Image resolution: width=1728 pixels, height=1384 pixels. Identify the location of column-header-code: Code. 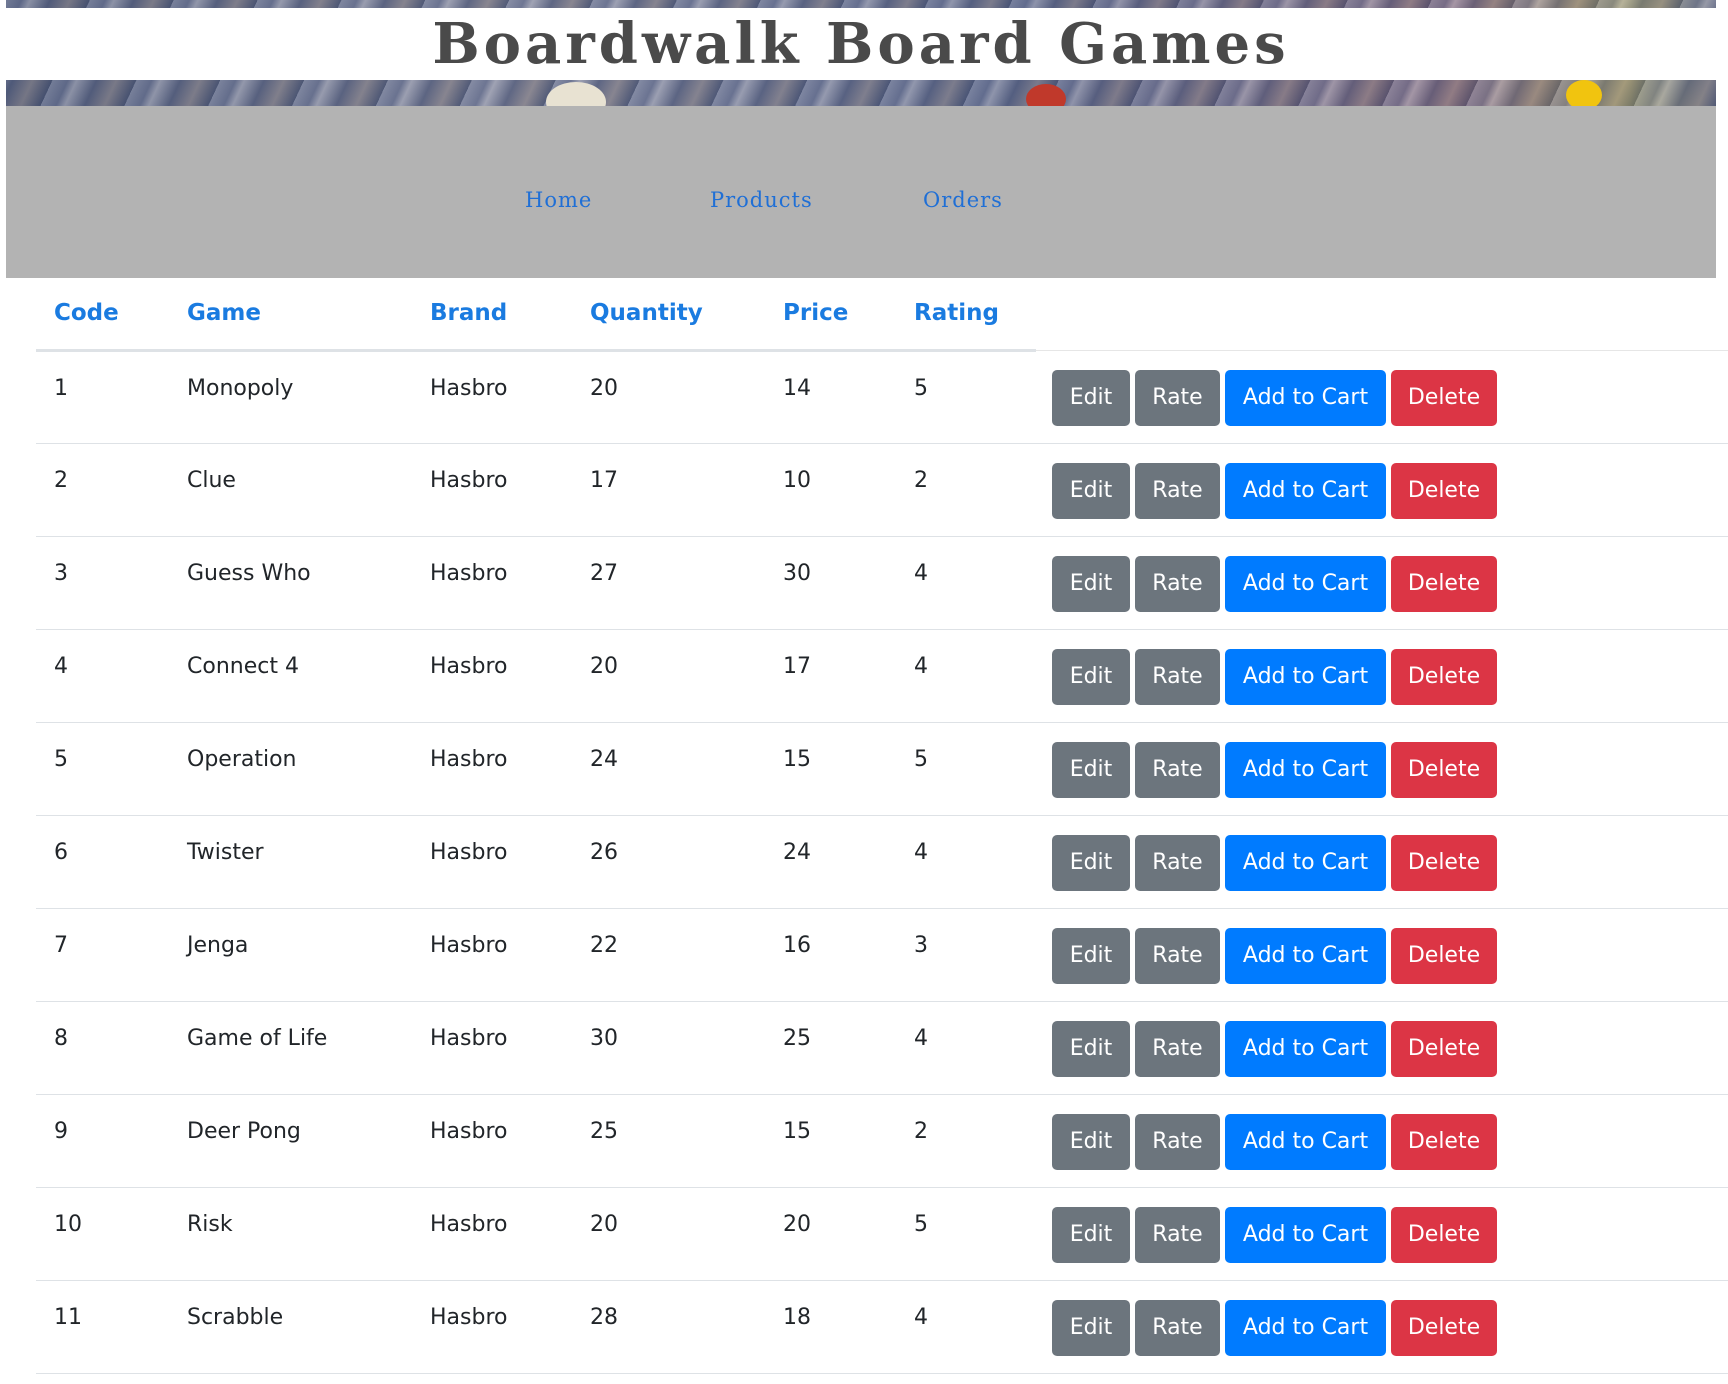
(102, 315).